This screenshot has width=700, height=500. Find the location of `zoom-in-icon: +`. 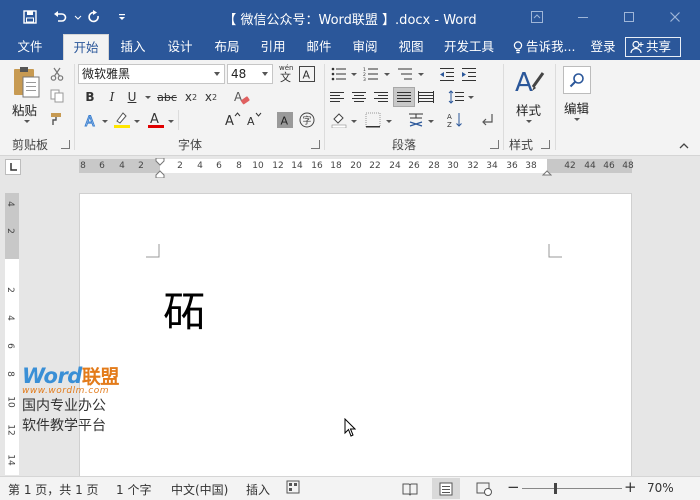

zoom-in-icon: + is located at coordinates (630, 487).